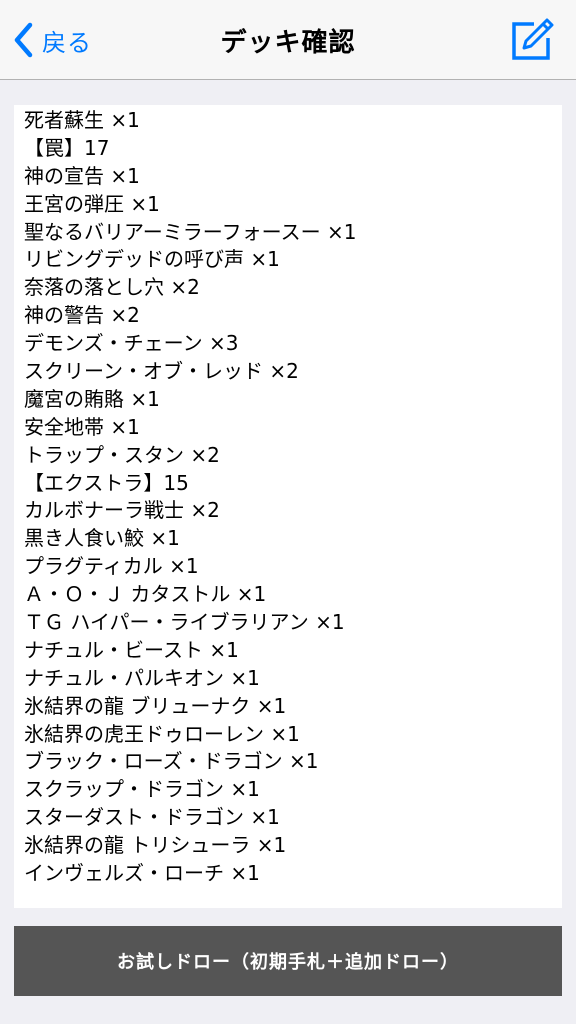  I want to click on navigation-bar: 戻る デッキ確認, so click(288, 40).